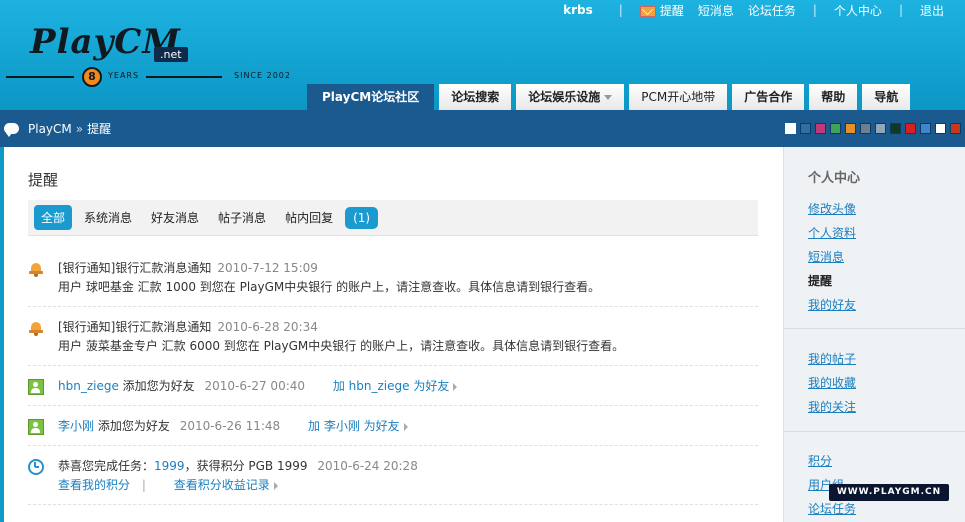  What do you see at coordinates (678, 97) in the screenshot?
I see `nav-tab-happy-zone: PCM开心地带` at bounding box center [678, 97].